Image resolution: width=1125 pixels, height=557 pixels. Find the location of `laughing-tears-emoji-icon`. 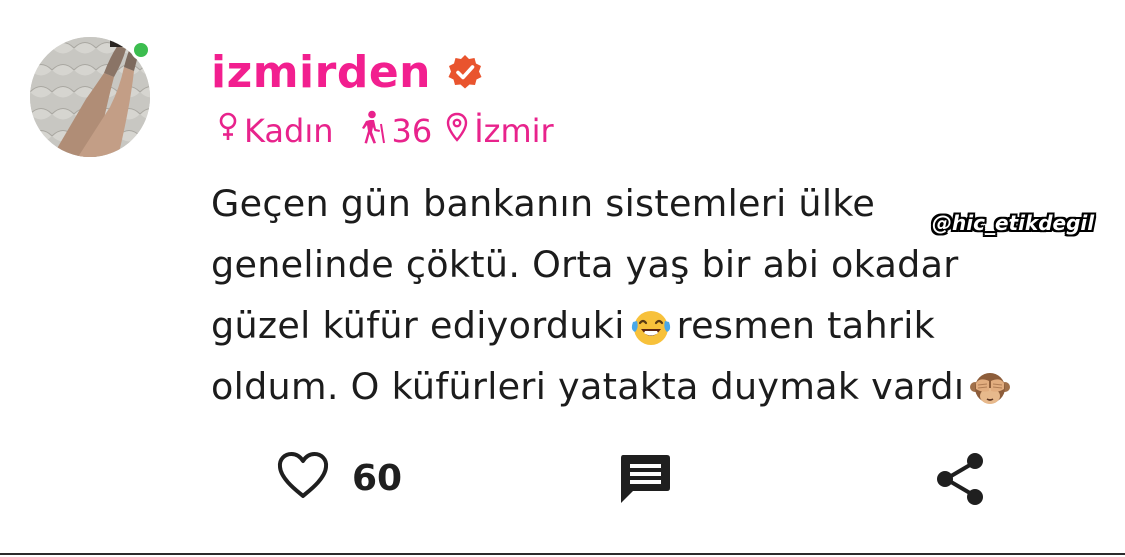

laughing-tears-emoji-icon is located at coordinates (651, 325).